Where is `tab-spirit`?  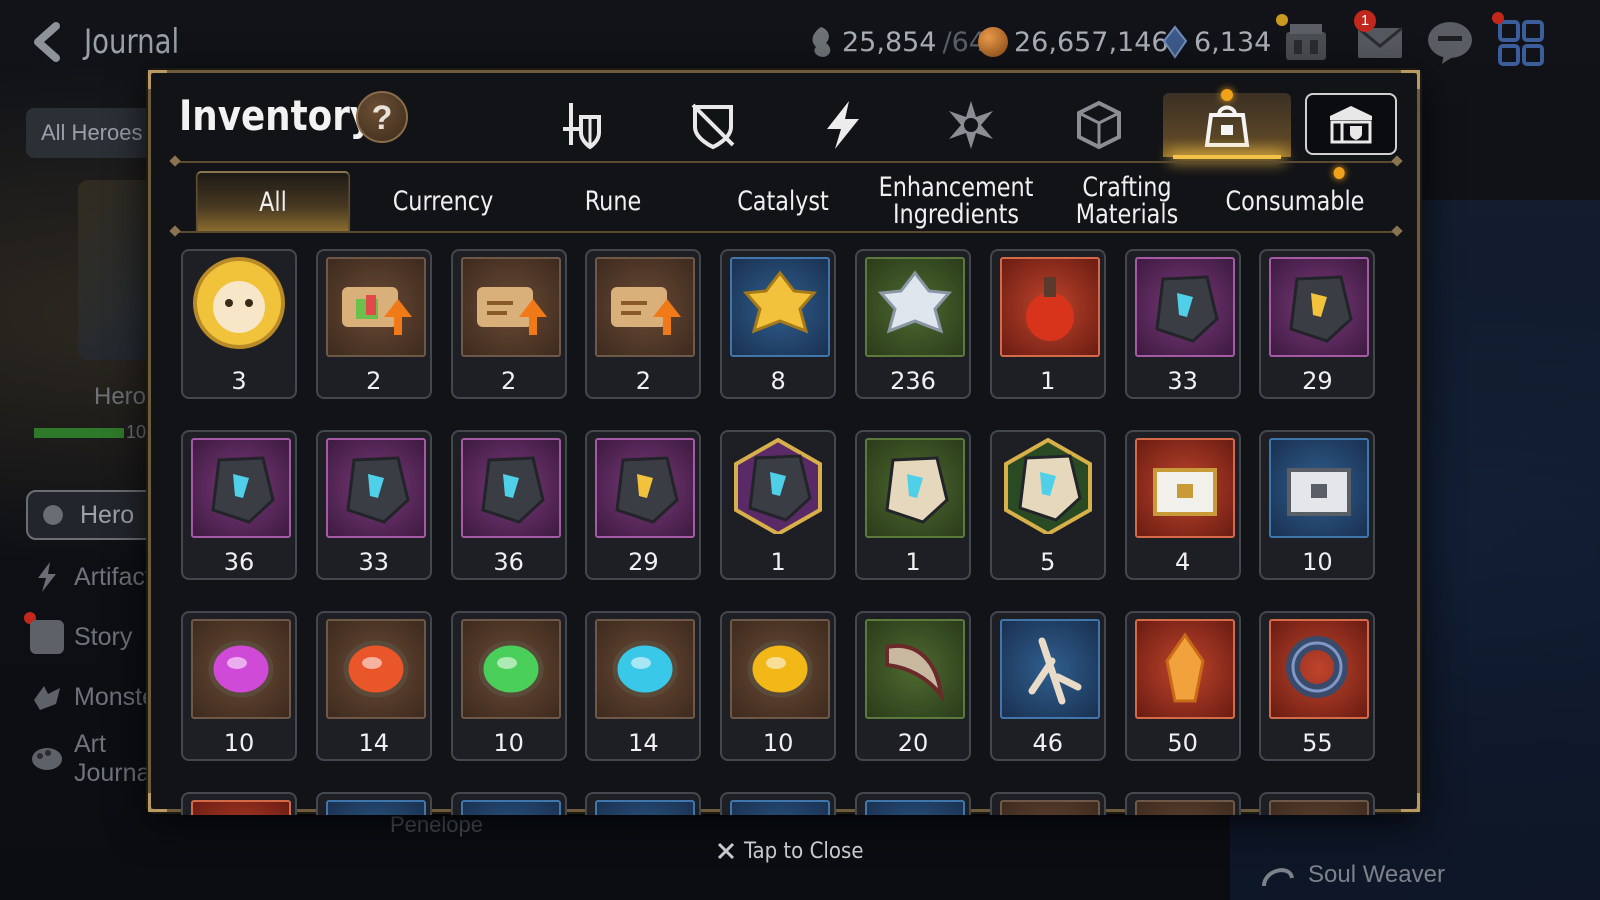 tab-spirit is located at coordinates (971, 125).